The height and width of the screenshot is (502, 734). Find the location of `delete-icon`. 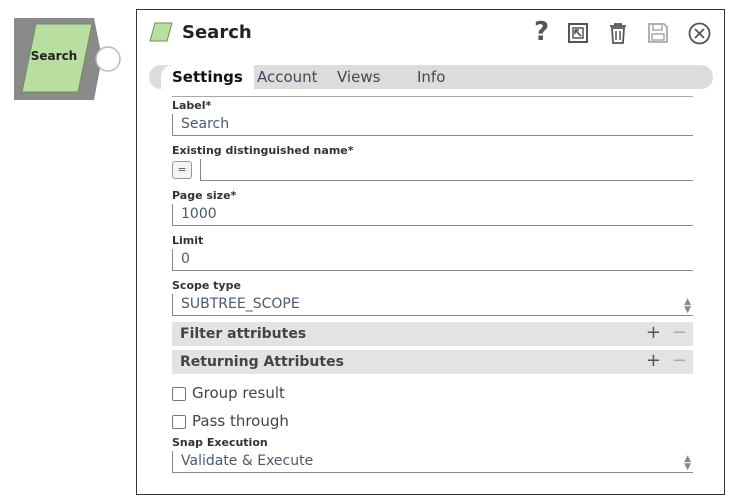

delete-icon is located at coordinates (618, 33).